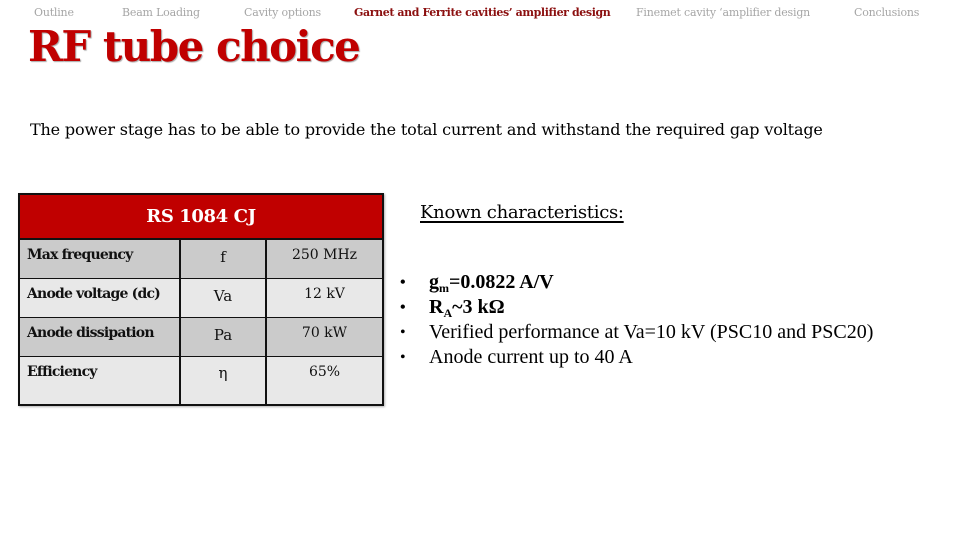 Image resolution: width=960 pixels, height=540 pixels. Describe the element at coordinates (222, 337) in the screenshot. I see `param-symbol: Pa` at that location.